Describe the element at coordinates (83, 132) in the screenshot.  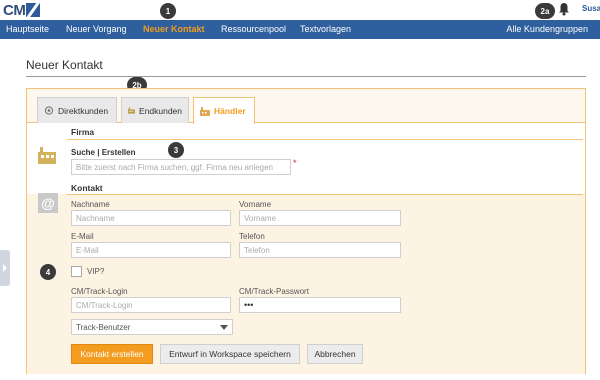
I see `firma-heading: Firma` at that location.